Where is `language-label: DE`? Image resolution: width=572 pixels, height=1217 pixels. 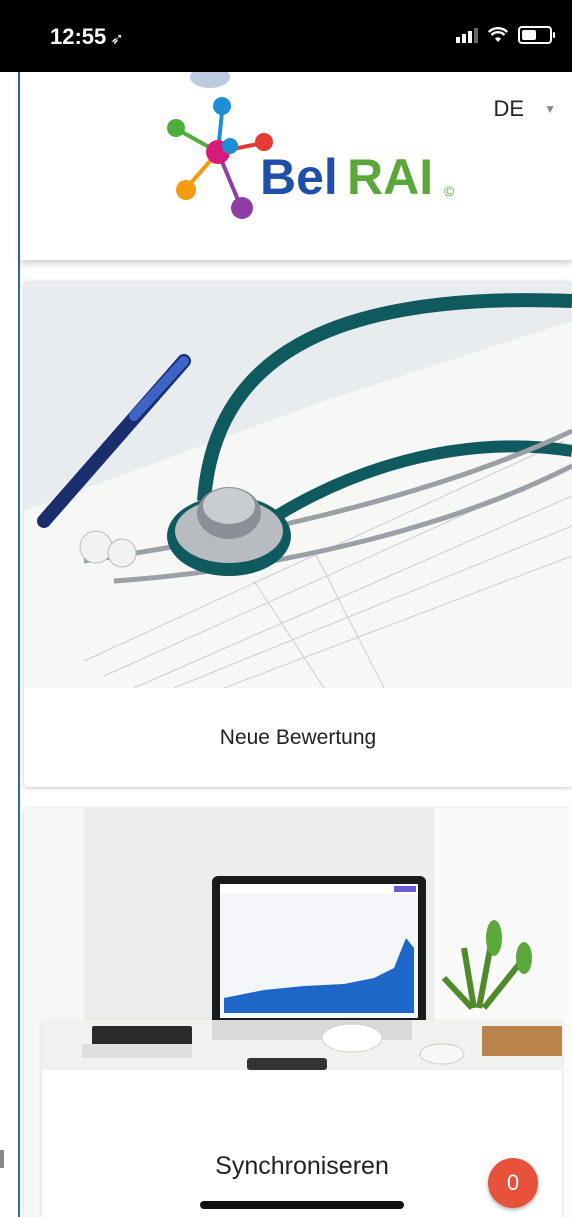 language-label: DE is located at coordinates (509, 108).